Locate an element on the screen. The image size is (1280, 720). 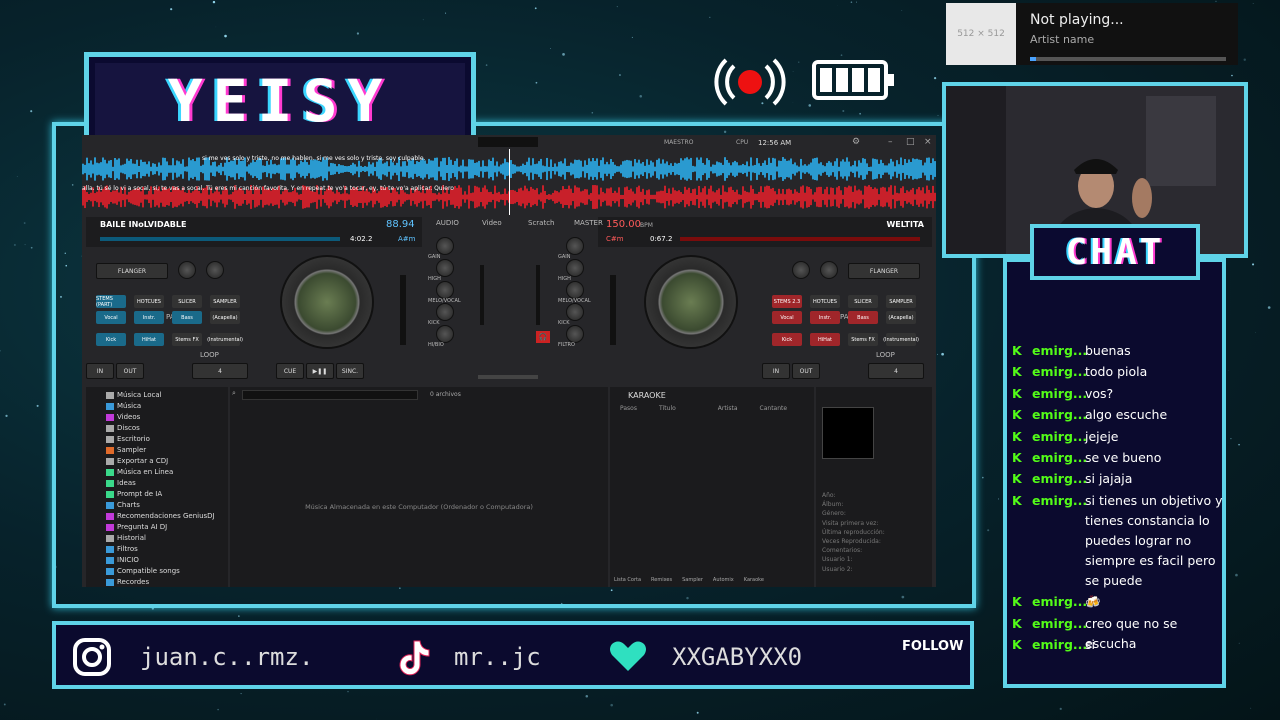
right-transport-button: OUT is located at coordinates (806, 371).